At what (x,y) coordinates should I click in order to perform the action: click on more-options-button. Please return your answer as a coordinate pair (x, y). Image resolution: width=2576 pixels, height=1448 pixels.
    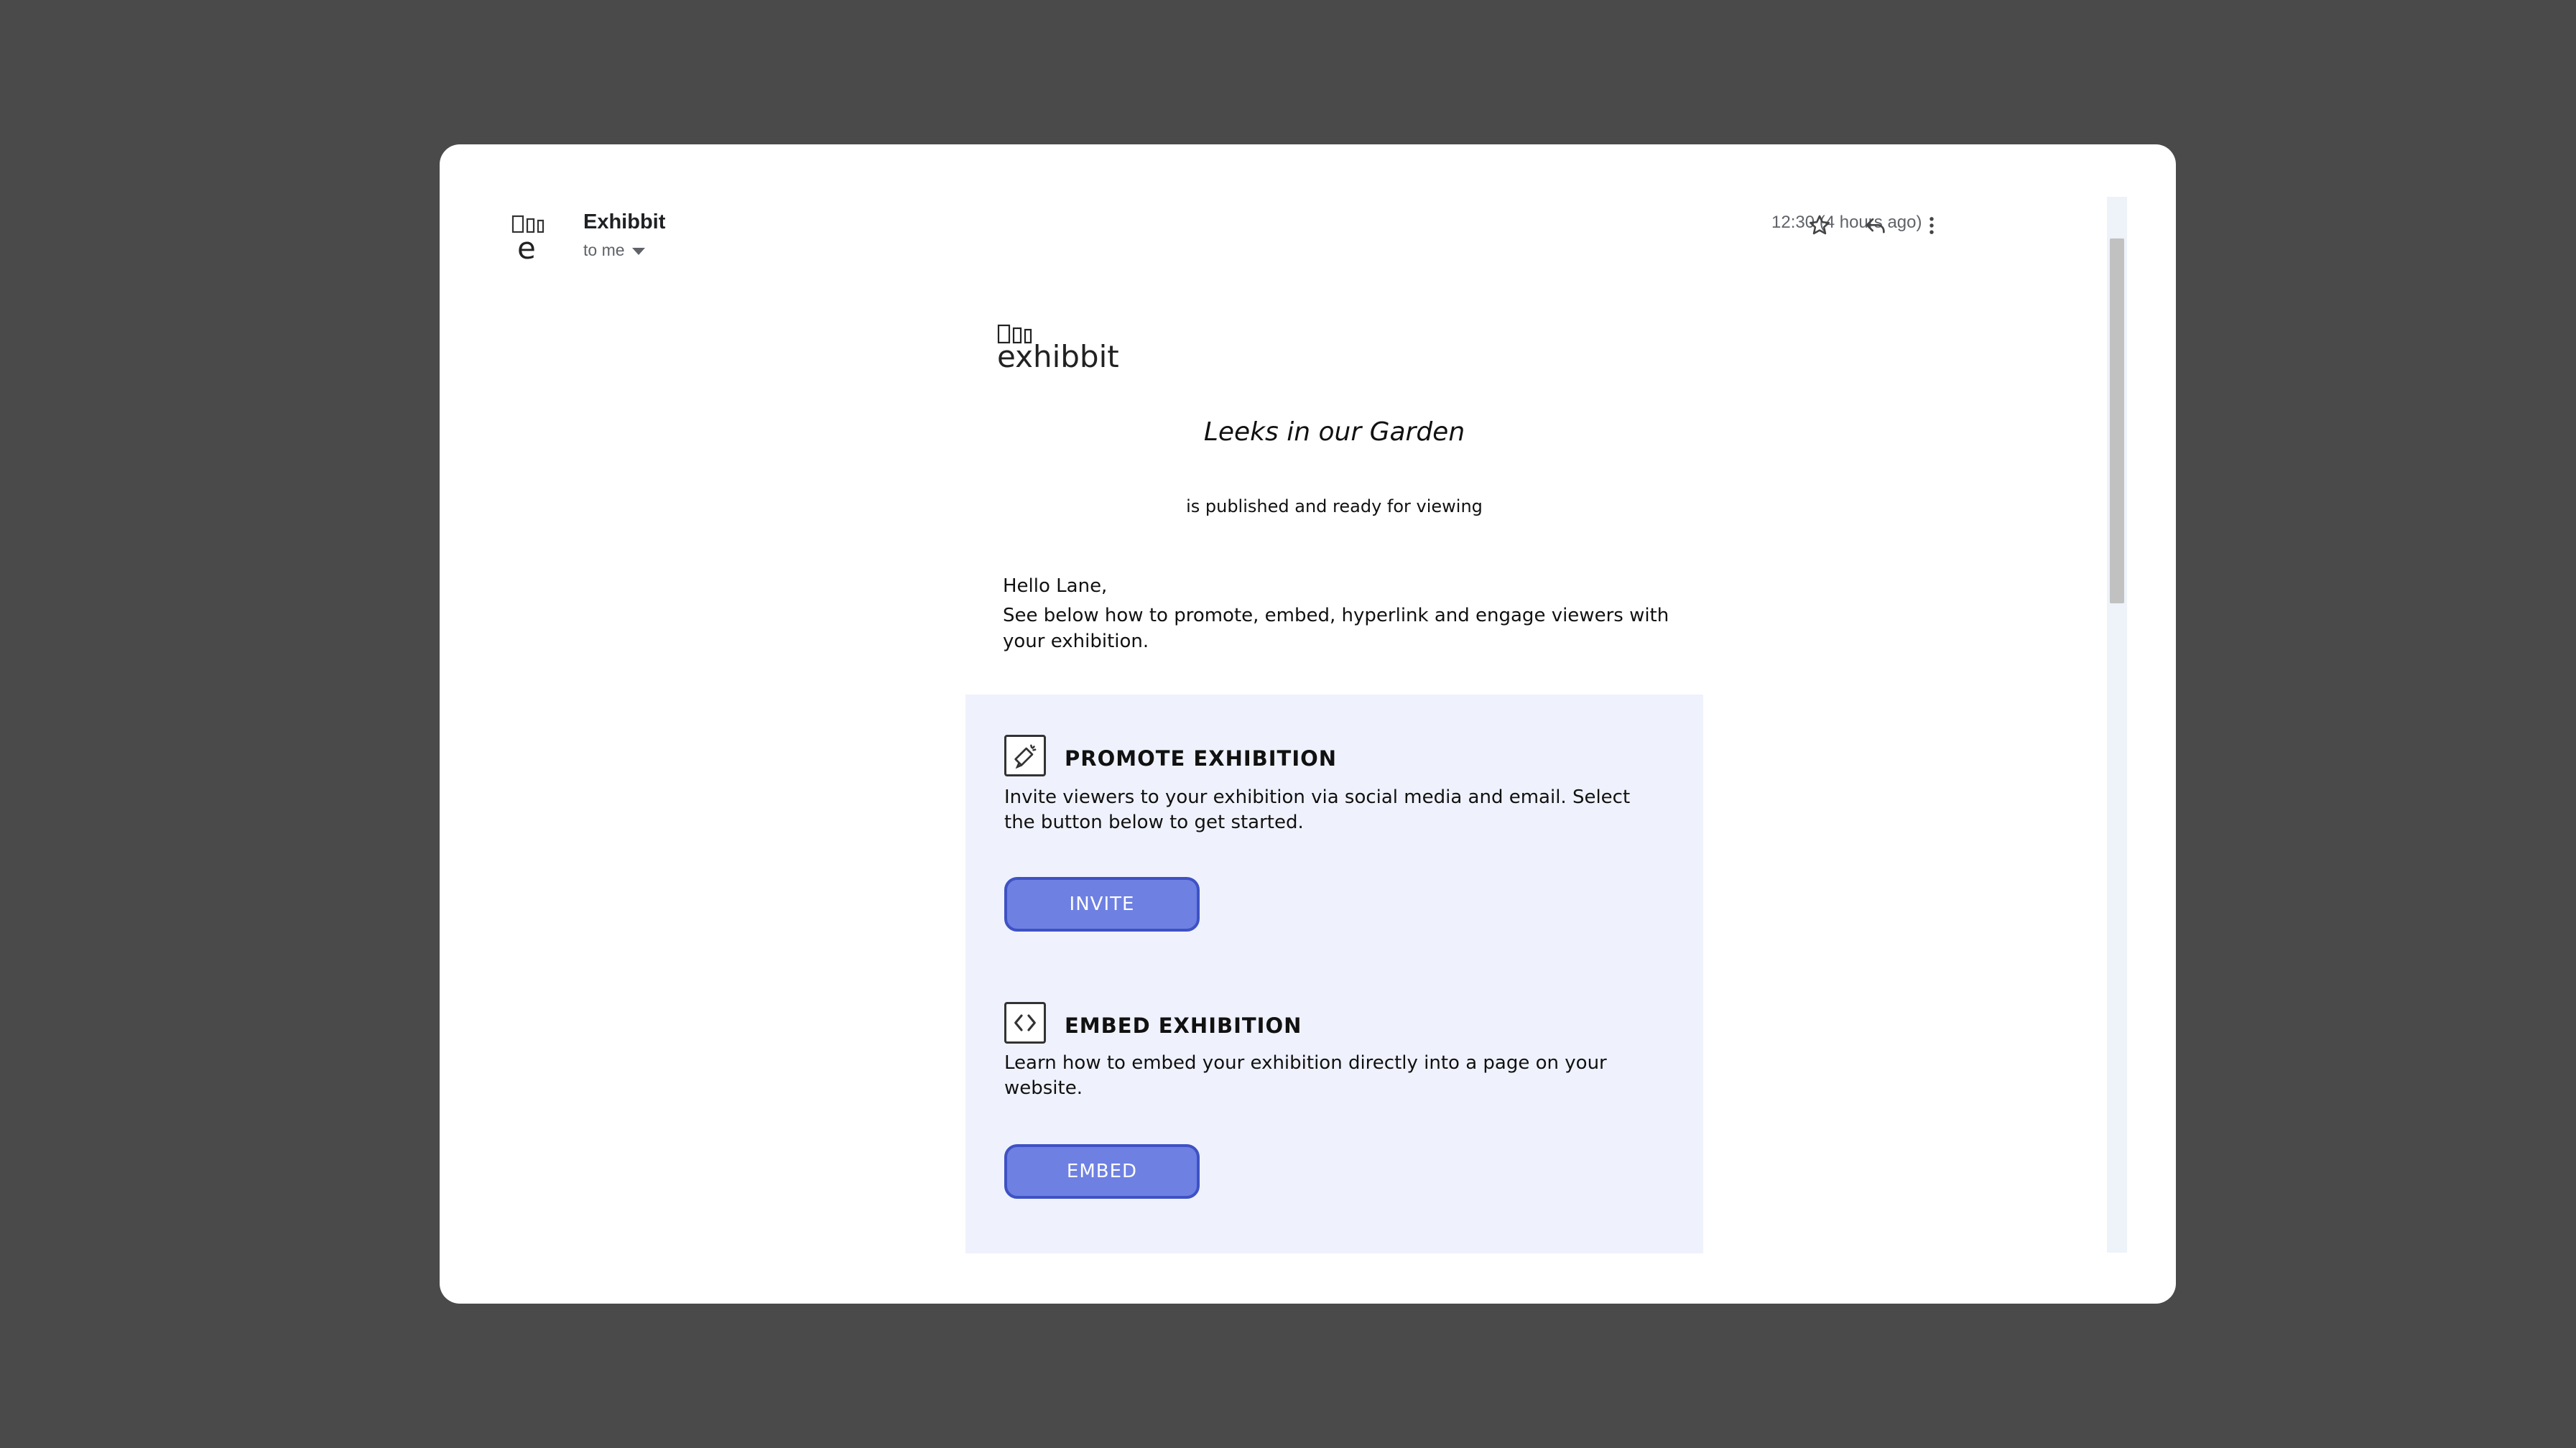
    Looking at the image, I should click on (1932, 225).